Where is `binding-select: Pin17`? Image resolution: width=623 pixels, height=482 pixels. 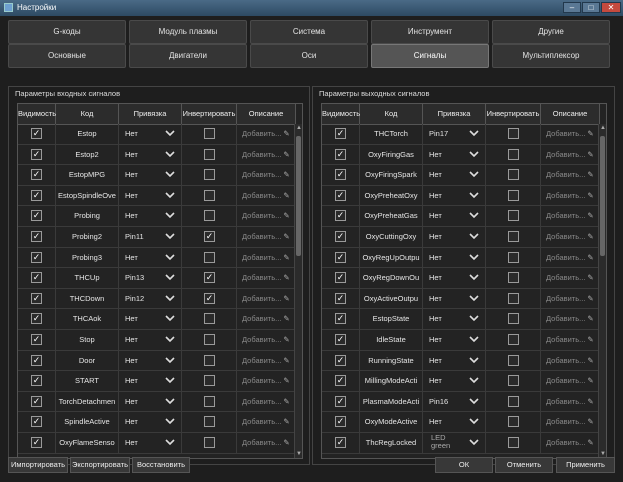
binding-select: Pin17 is located at coordinates (454, 134).